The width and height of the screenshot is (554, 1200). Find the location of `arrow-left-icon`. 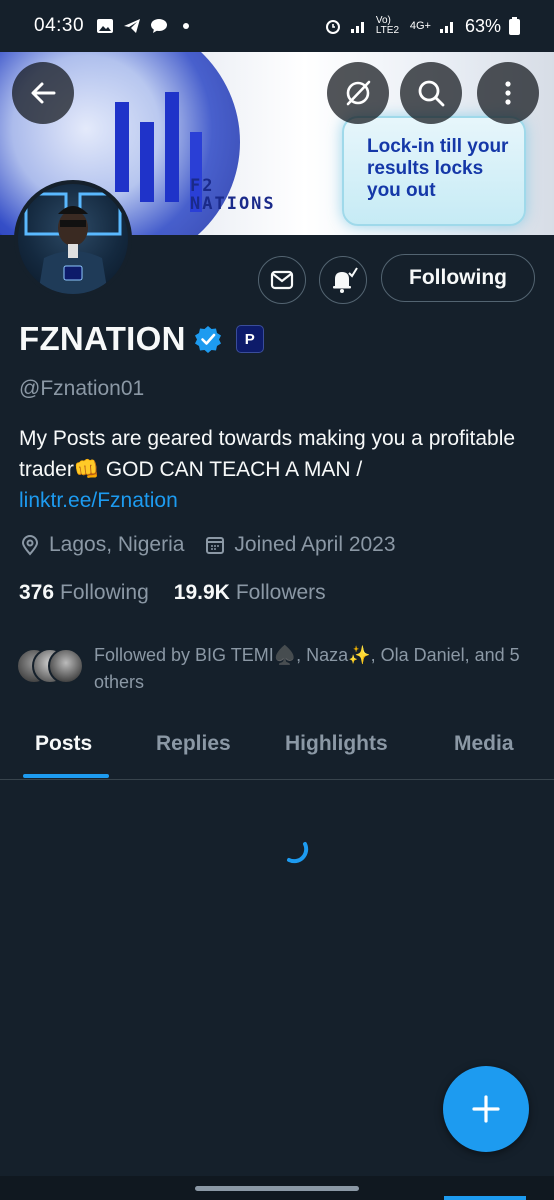

arrow-left-icon is located at coordinates (43, 93).